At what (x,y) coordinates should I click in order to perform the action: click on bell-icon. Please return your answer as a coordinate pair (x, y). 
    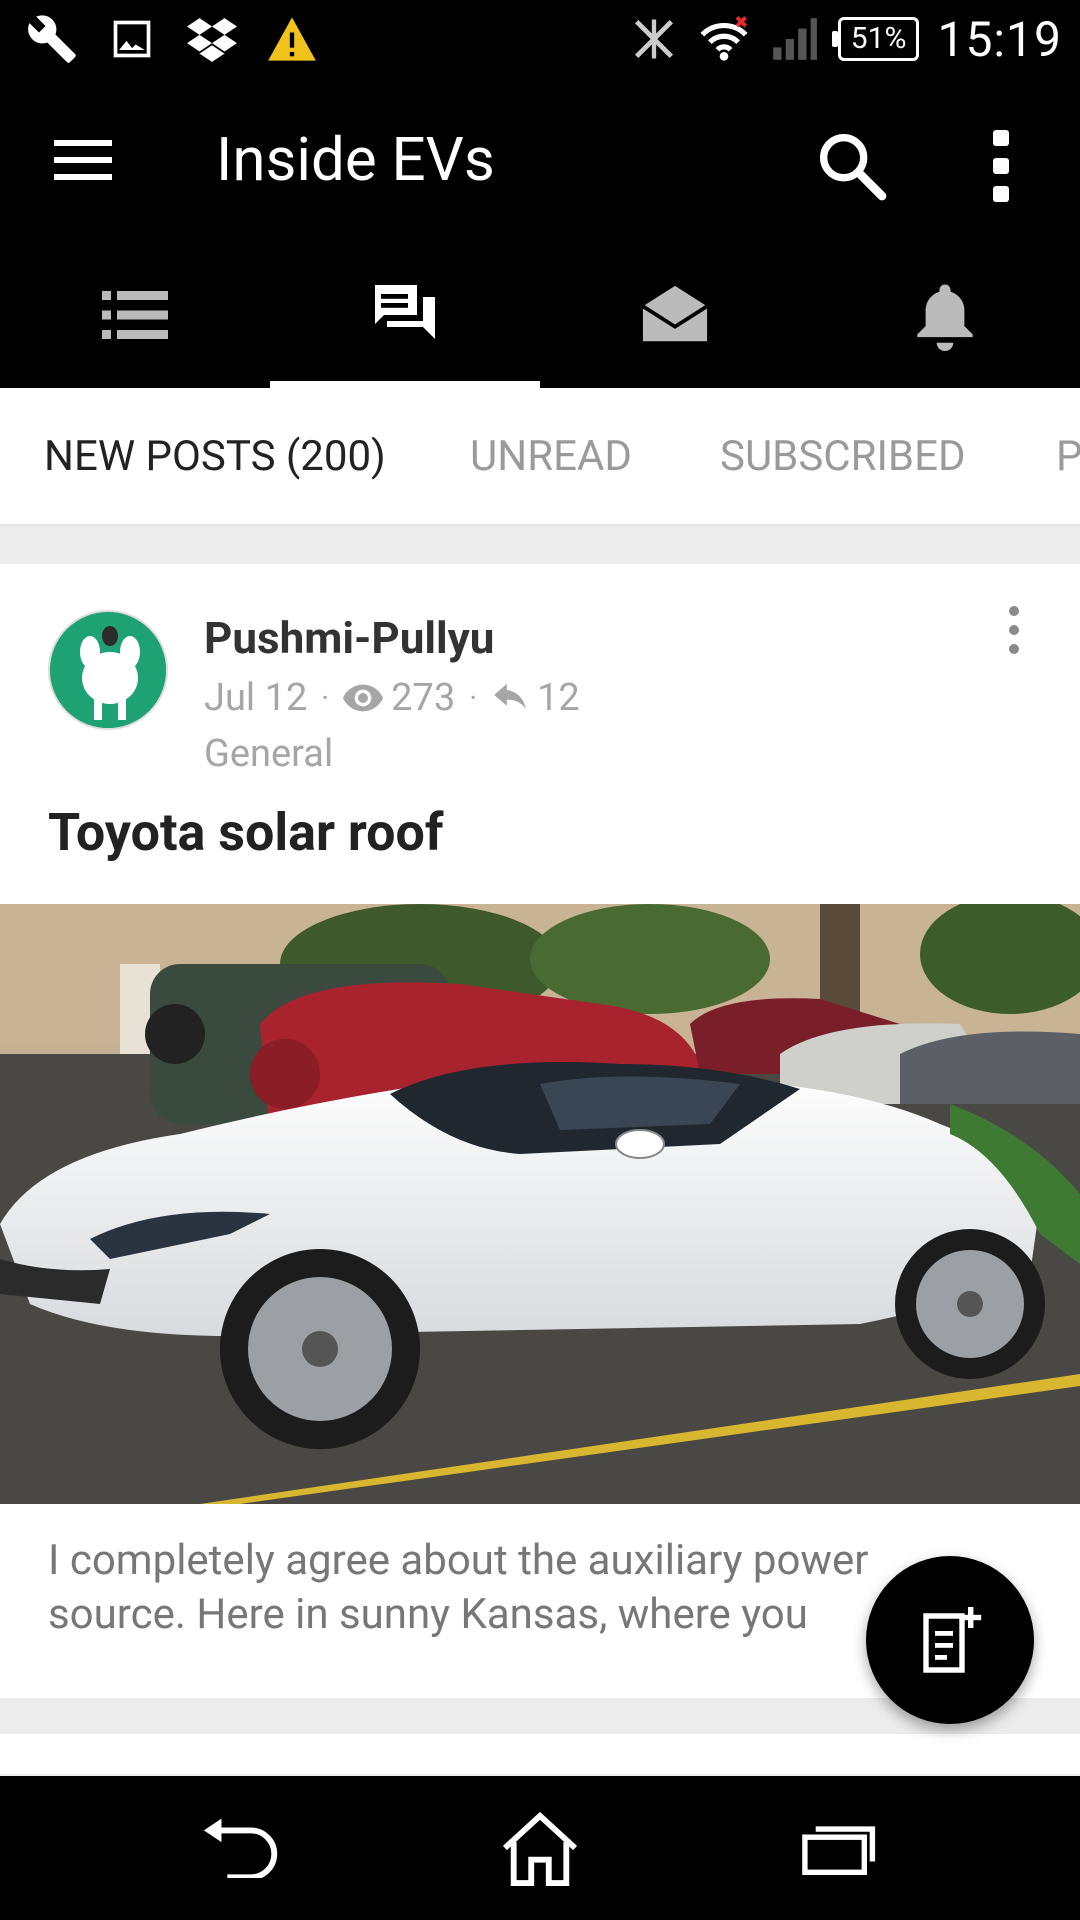
    Looking at the image, I should click on (945, 317).